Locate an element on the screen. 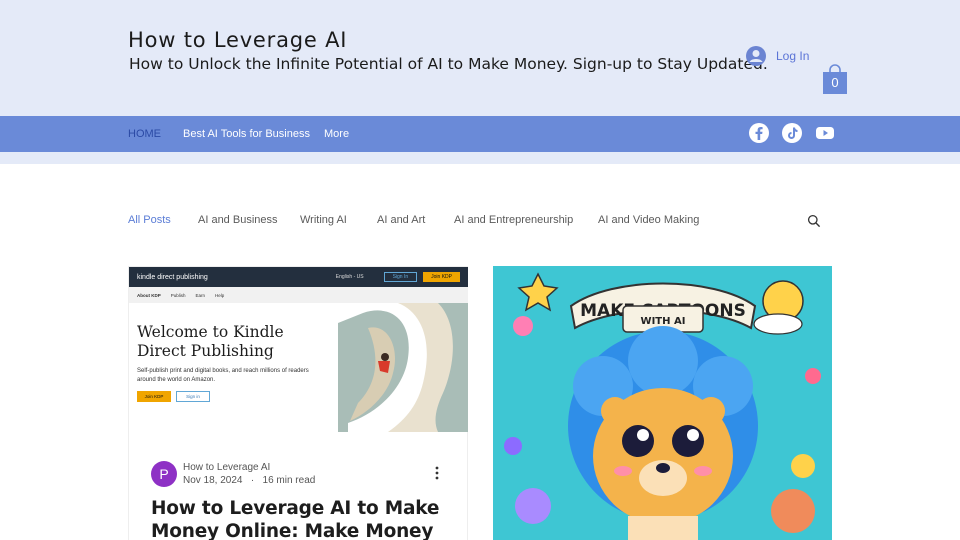 Image resolution: width=960 pixels, height=540 pixels. kdp-subnav: About KDP Publish Earn Help is located at coordinates (298, 295).